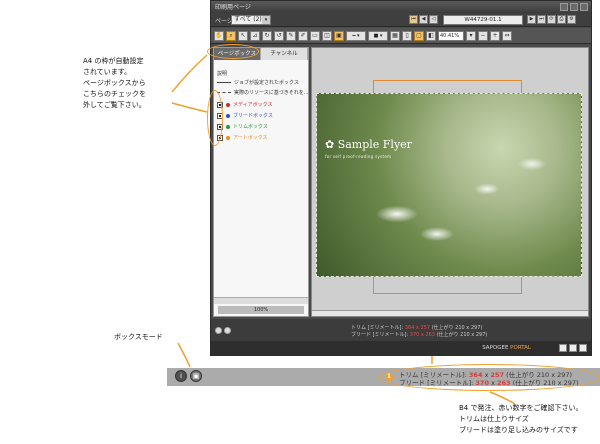 The height and width of the screenshot is (444, 600). What do you see at coordinates (184, 355) in the screenshot?
I see `arrow-to-box-mode` at bounding box center [184, 355].